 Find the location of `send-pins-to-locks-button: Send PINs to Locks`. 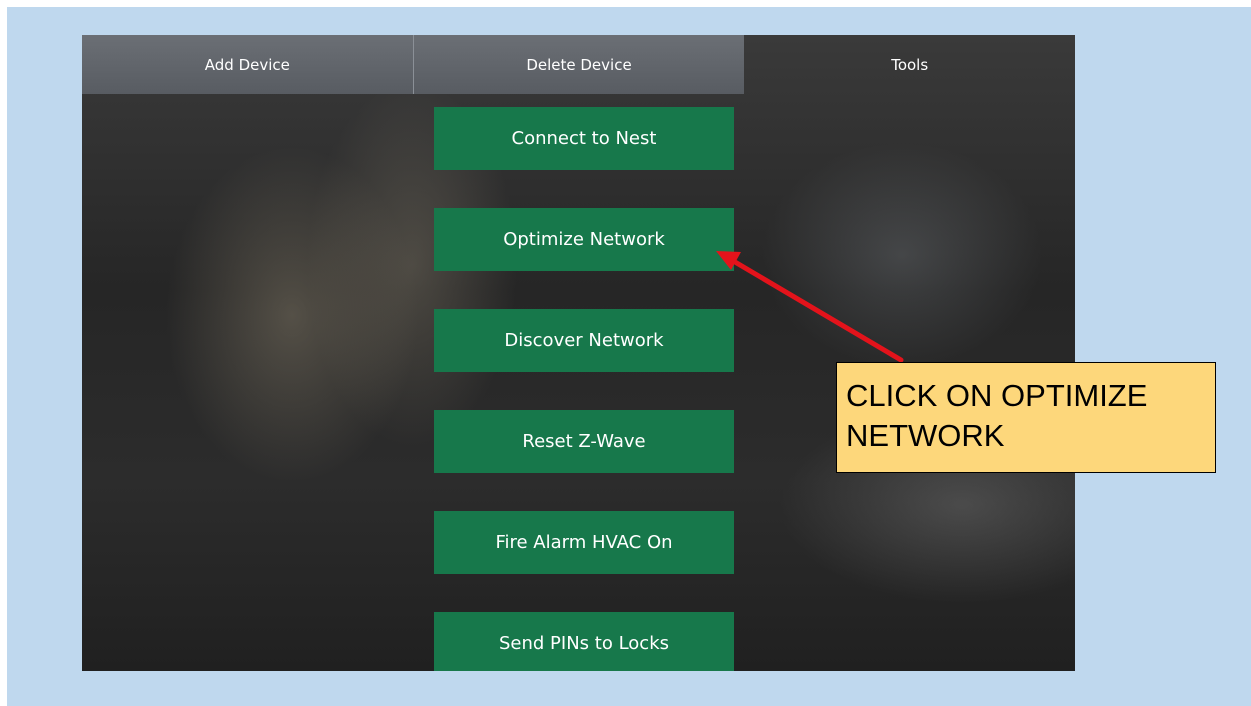

send-pins-to-locks-button: Send PINs to Locks is located at coordinates (584, 641).